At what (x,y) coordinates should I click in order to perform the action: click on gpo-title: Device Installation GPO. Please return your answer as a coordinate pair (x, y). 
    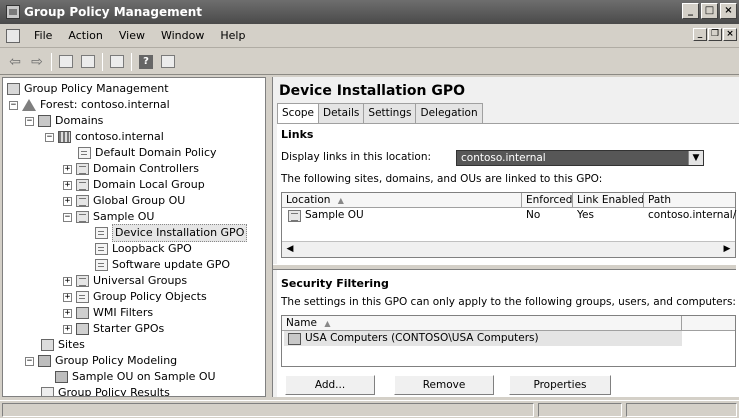
    Looking at the image, I should click on (372, 91).